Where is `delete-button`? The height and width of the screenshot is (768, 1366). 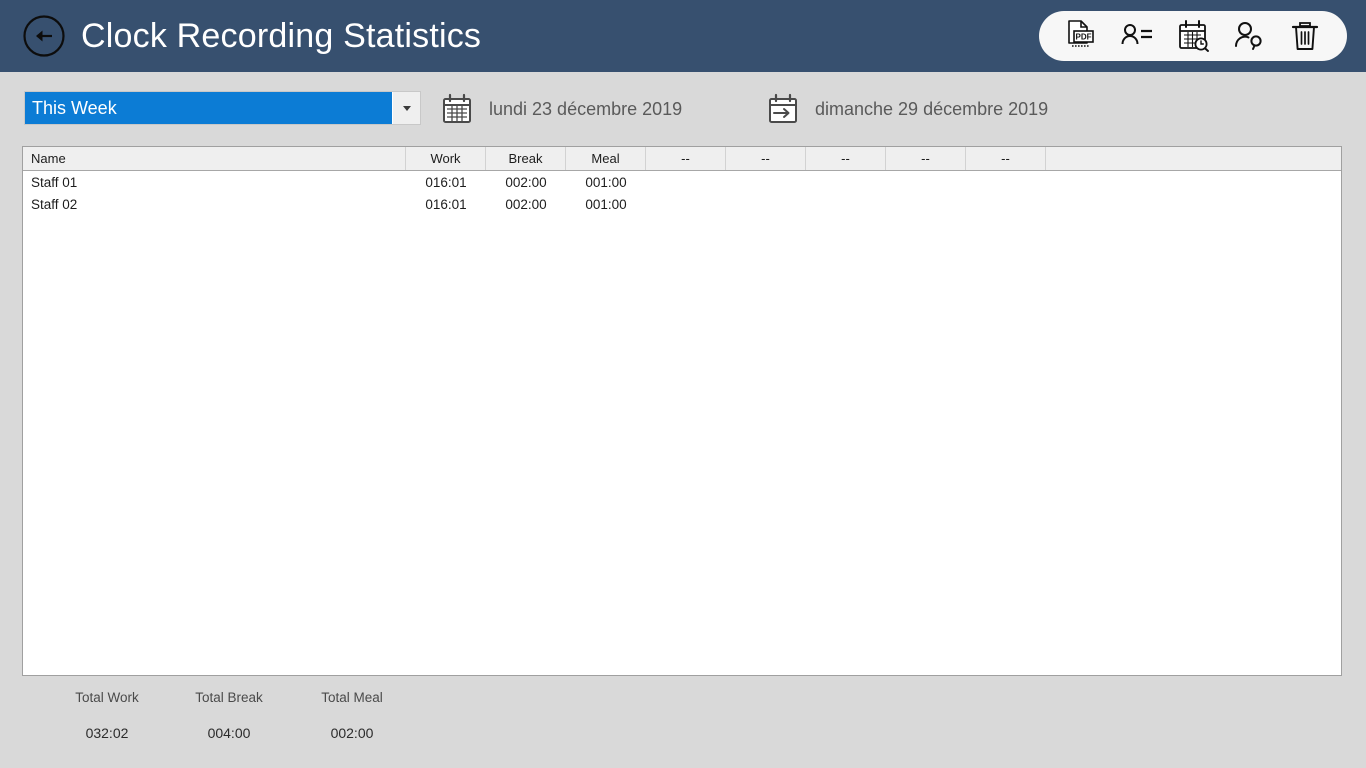
delete-button is located at coordinates (1305, 36).